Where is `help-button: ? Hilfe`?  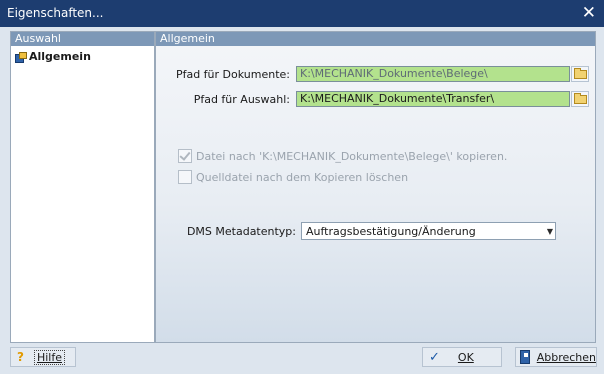 help-button: ? Hilfe is located at coordinates (43, 357).